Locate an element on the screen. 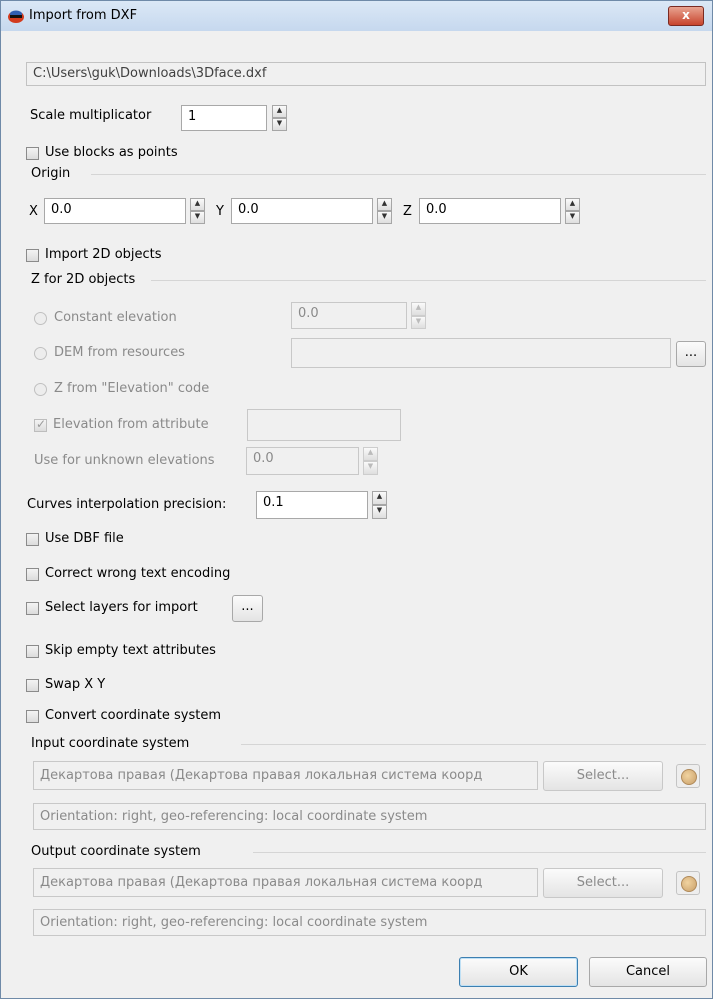 This screenshot has width=713, height=999. curves-precision-input: 0.1 is located at coordinates (312, 505).